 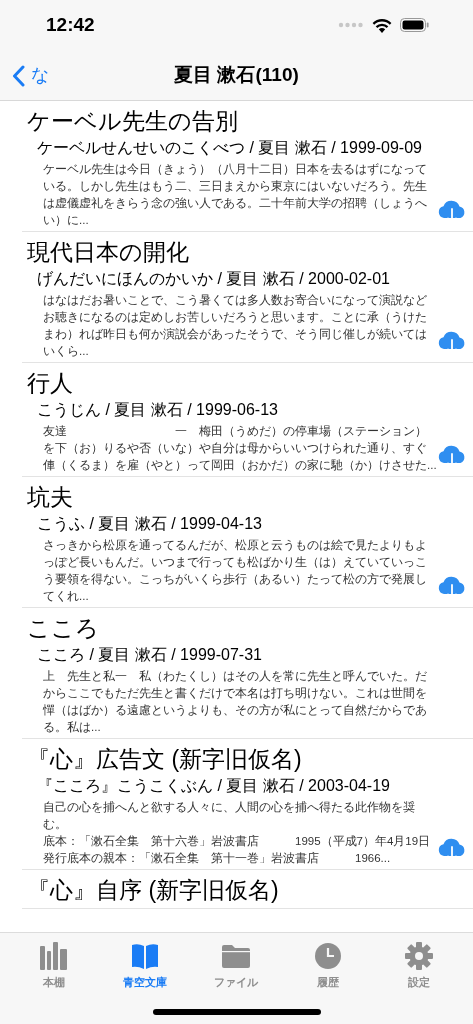 I want to click on work-summary: 自己の心を捕へんと欲する人々に、人間の心を捕へ得たる此作物を奨む。, so click(x=229, y=816).